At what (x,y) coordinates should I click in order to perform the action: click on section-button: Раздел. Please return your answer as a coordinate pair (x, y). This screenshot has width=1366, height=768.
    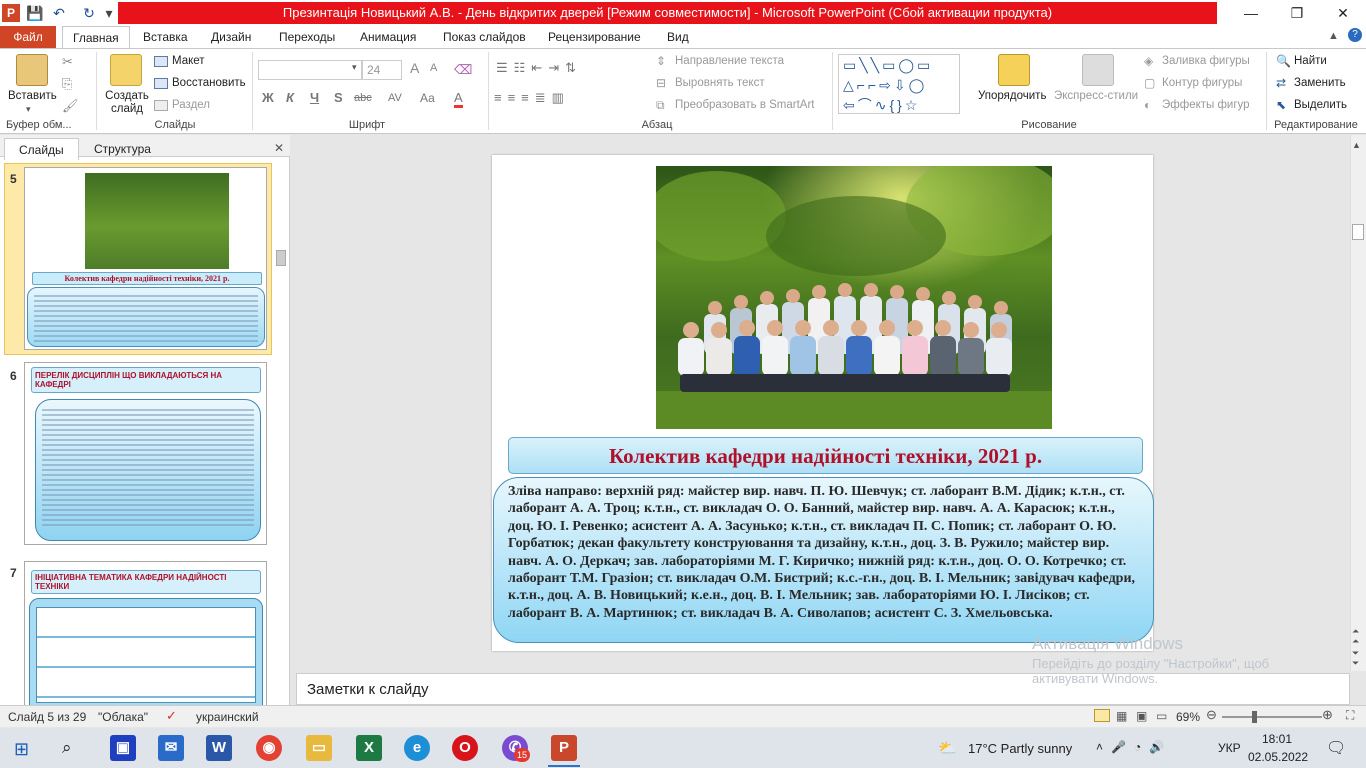
    Looking at the image, I should click on (191, 105).